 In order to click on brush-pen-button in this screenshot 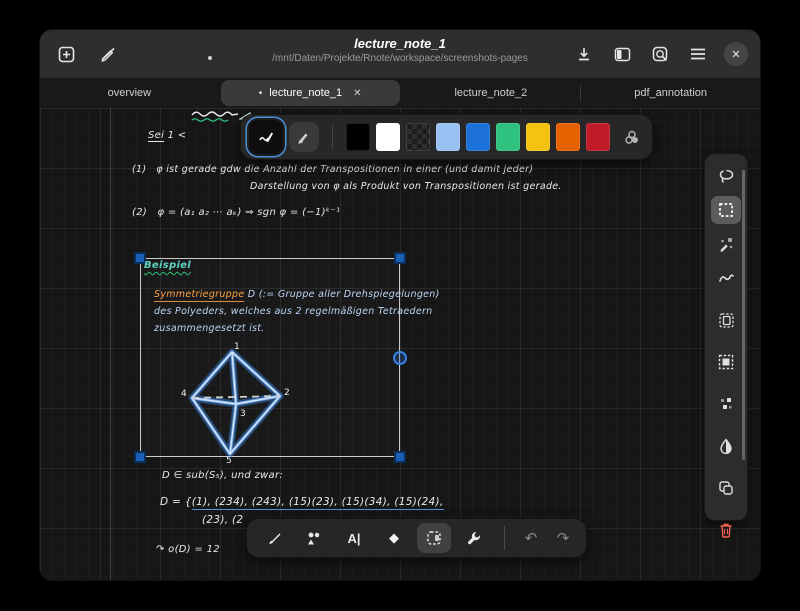, I will do `click(274, 538)`.